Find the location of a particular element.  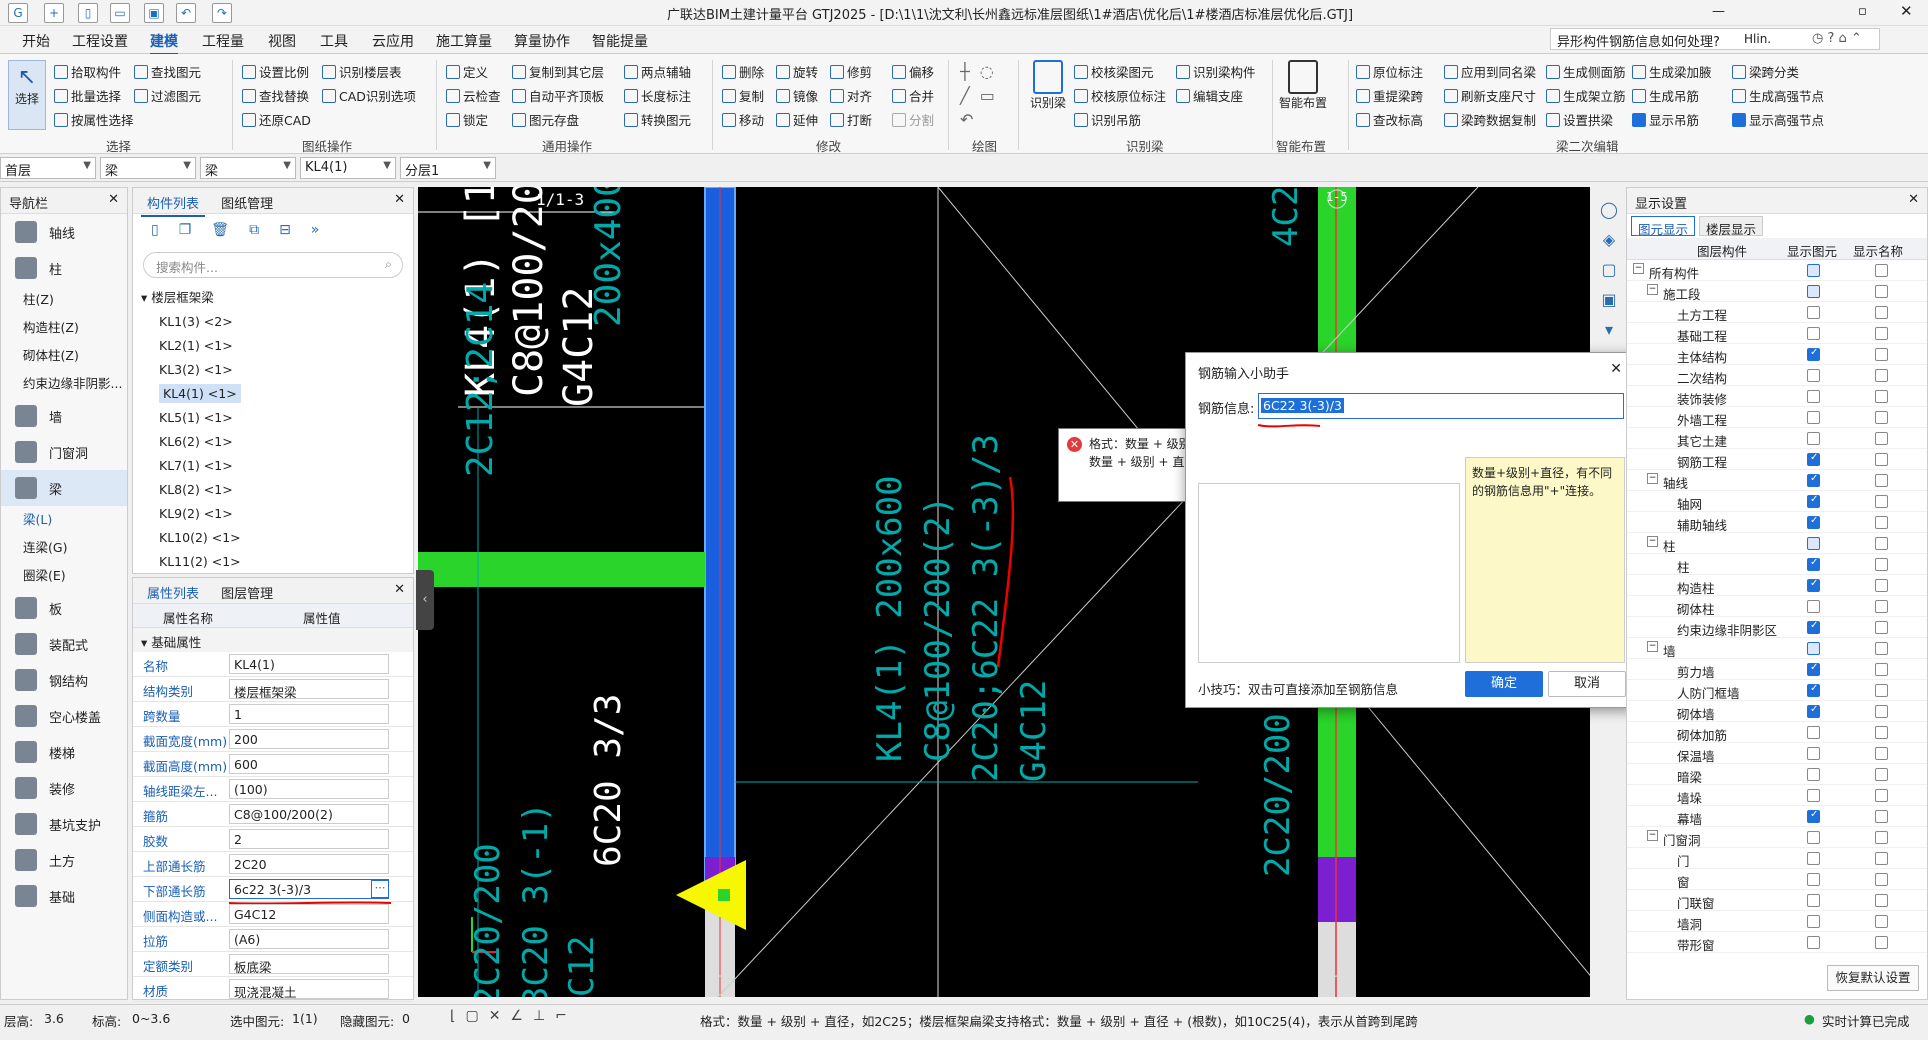

property-row: 截面宽度(mm) 200 is located at coordinates (273, 739).